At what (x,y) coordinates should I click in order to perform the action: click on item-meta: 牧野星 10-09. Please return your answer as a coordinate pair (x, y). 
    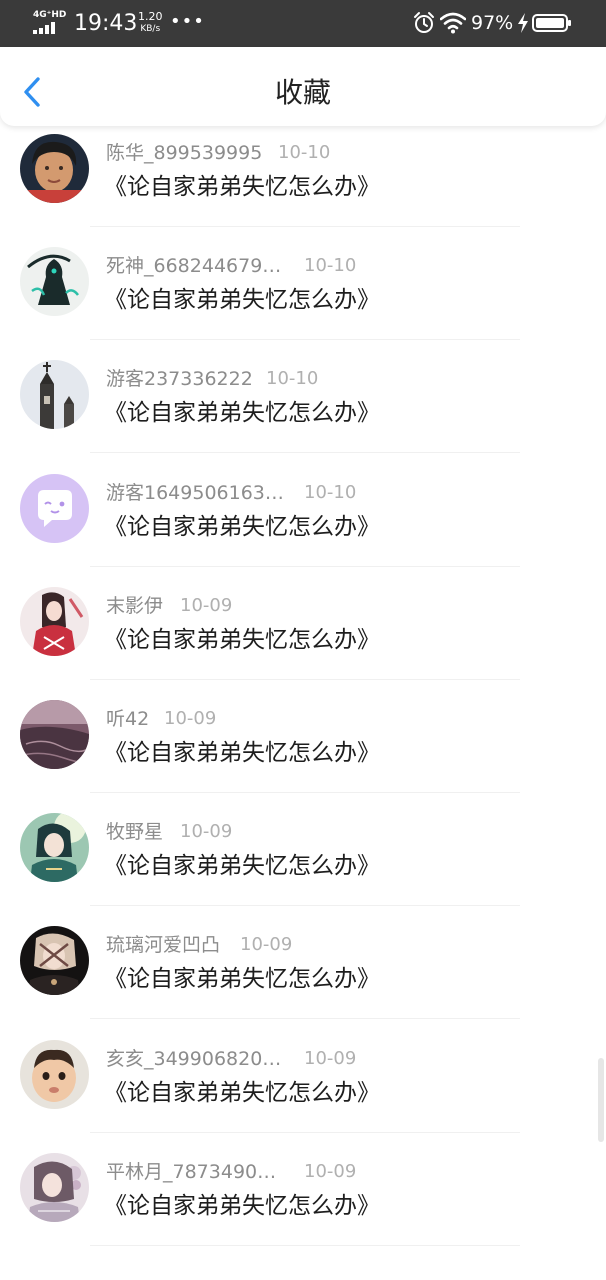
    Looking at the image, I should click on (169, 832).